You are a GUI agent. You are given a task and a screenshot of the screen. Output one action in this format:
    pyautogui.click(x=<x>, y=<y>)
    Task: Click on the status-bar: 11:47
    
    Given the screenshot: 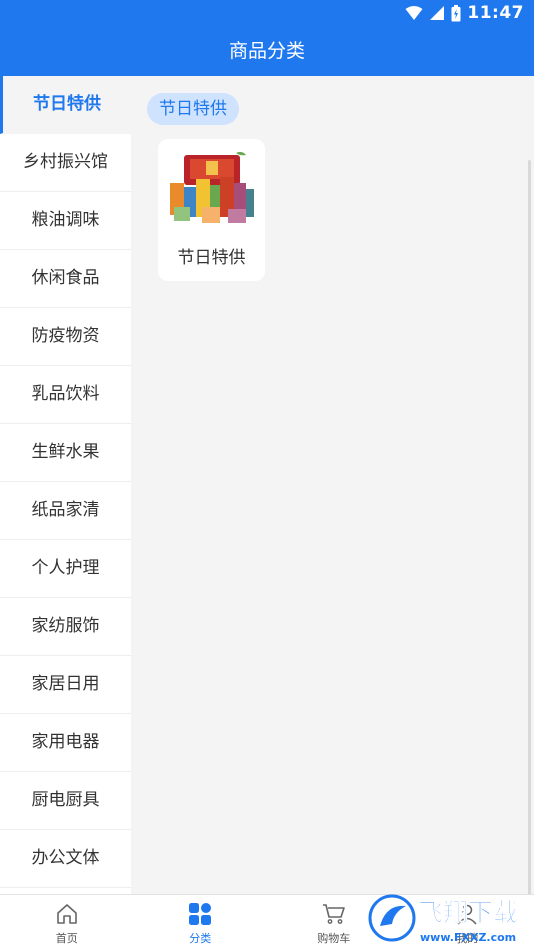 What is the action you would take?
    pyautogui.click(x=267, y=14)
    